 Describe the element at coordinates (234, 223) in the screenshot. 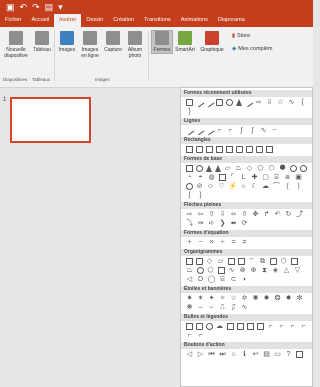

I see `callout-arrow-shape: ⬌` at that location.